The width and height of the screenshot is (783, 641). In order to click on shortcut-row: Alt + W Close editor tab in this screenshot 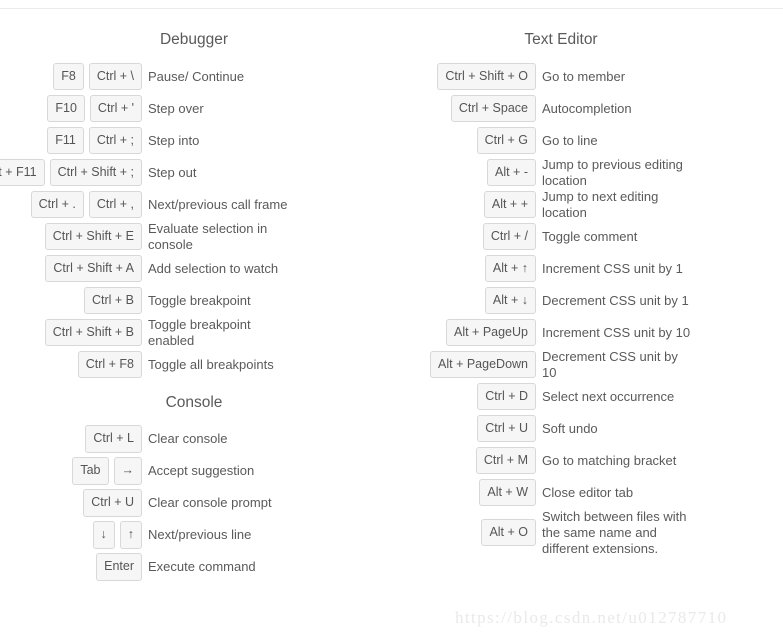, I will do `click(591, 493)`.